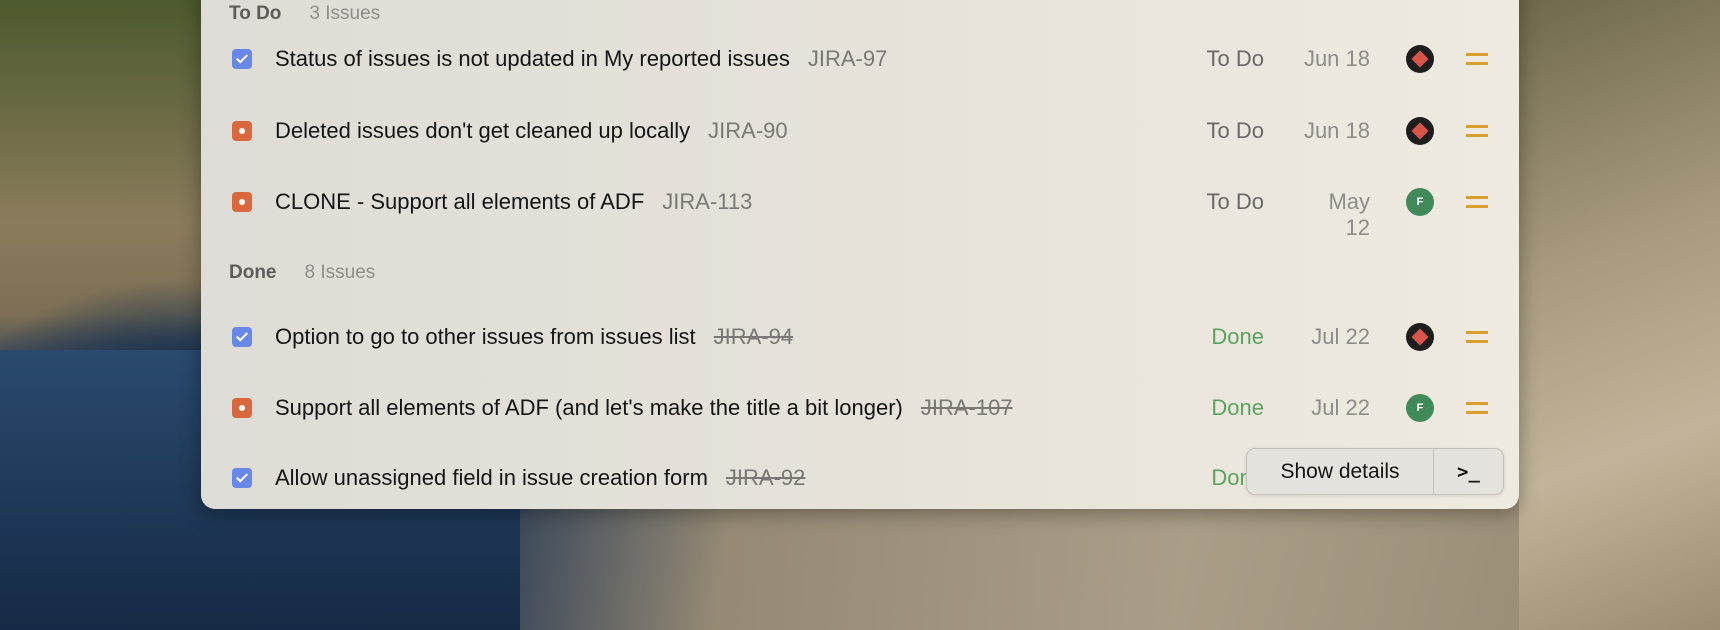 This screenshot has height=630, width=1720. Describe the element at coordinates (1468, 471) in the screenshot. I see `terminal-icon: >_` at that location.